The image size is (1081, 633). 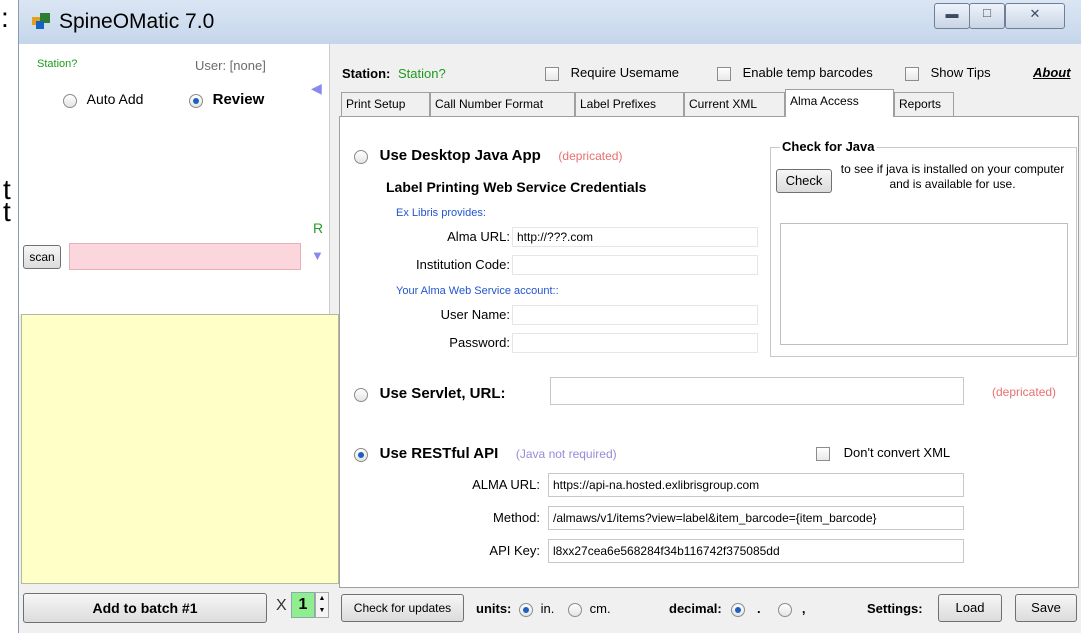 What do you see at coordinates (238, 99) in the screenshot?
I see `review-label: Review` at bounding box center [238, 99].